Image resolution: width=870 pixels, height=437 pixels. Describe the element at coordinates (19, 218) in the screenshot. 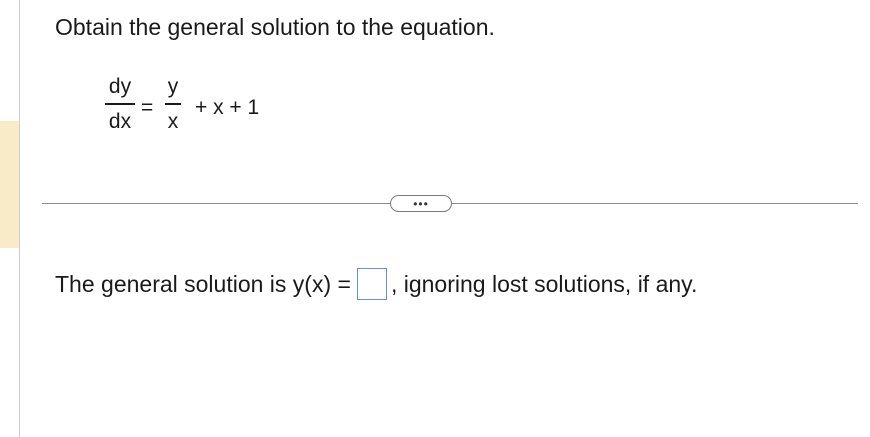

I see `left-rule` at that location.